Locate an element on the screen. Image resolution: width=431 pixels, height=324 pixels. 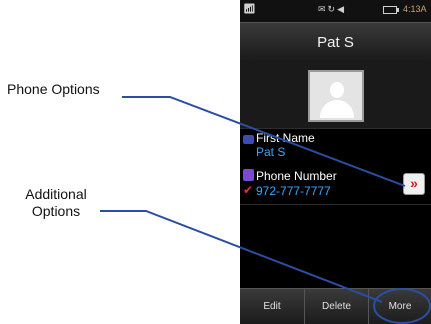
delete-button: Delete is located at coordinates (337, 306).